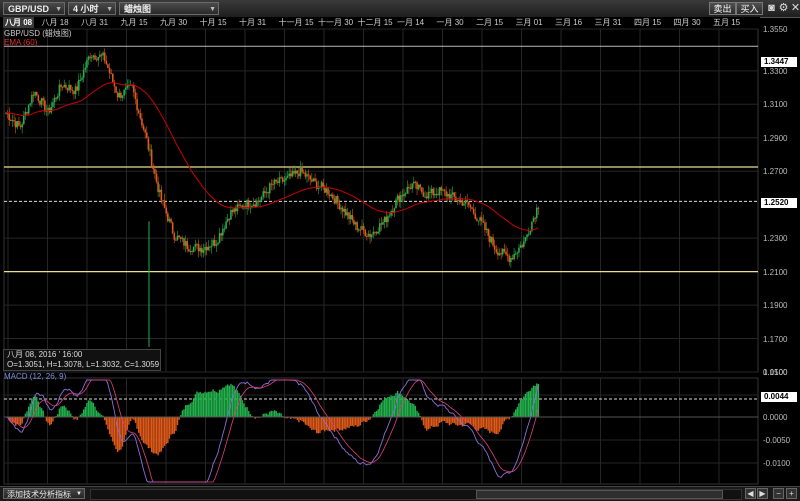 This screenshot has height=501, width=800. What do you see at coordinates (762, 493) in the screenshot?
I see `scroll-right-button: ▶` at bounding box center [762, 493].